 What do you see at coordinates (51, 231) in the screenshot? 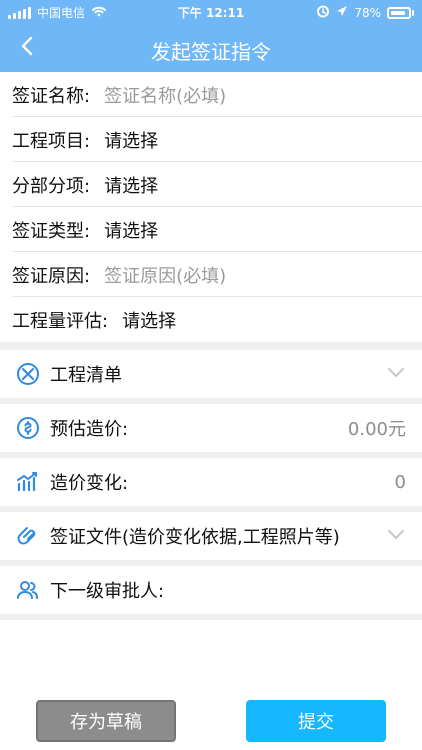
I see `row-label: 签证类型:` at bounding box center [51, 231].